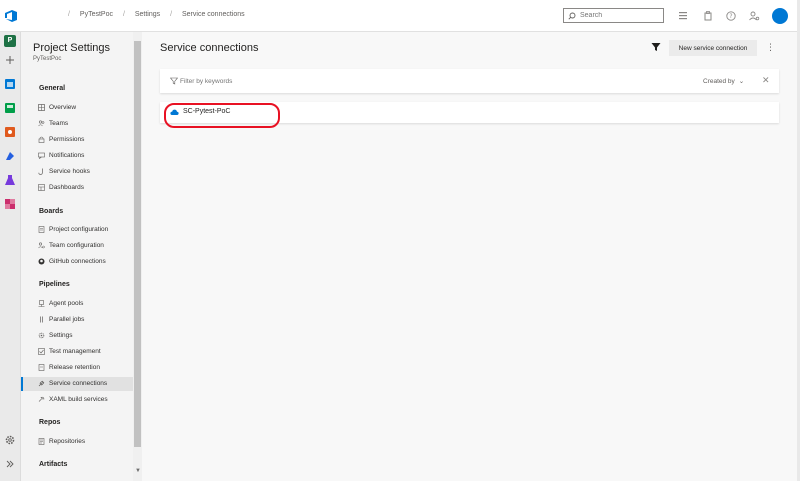  What do you see at coordinates (67, 187) in the screenshot?
I see `nav-item-label: Dashboards` at bounding box center [67, 187].